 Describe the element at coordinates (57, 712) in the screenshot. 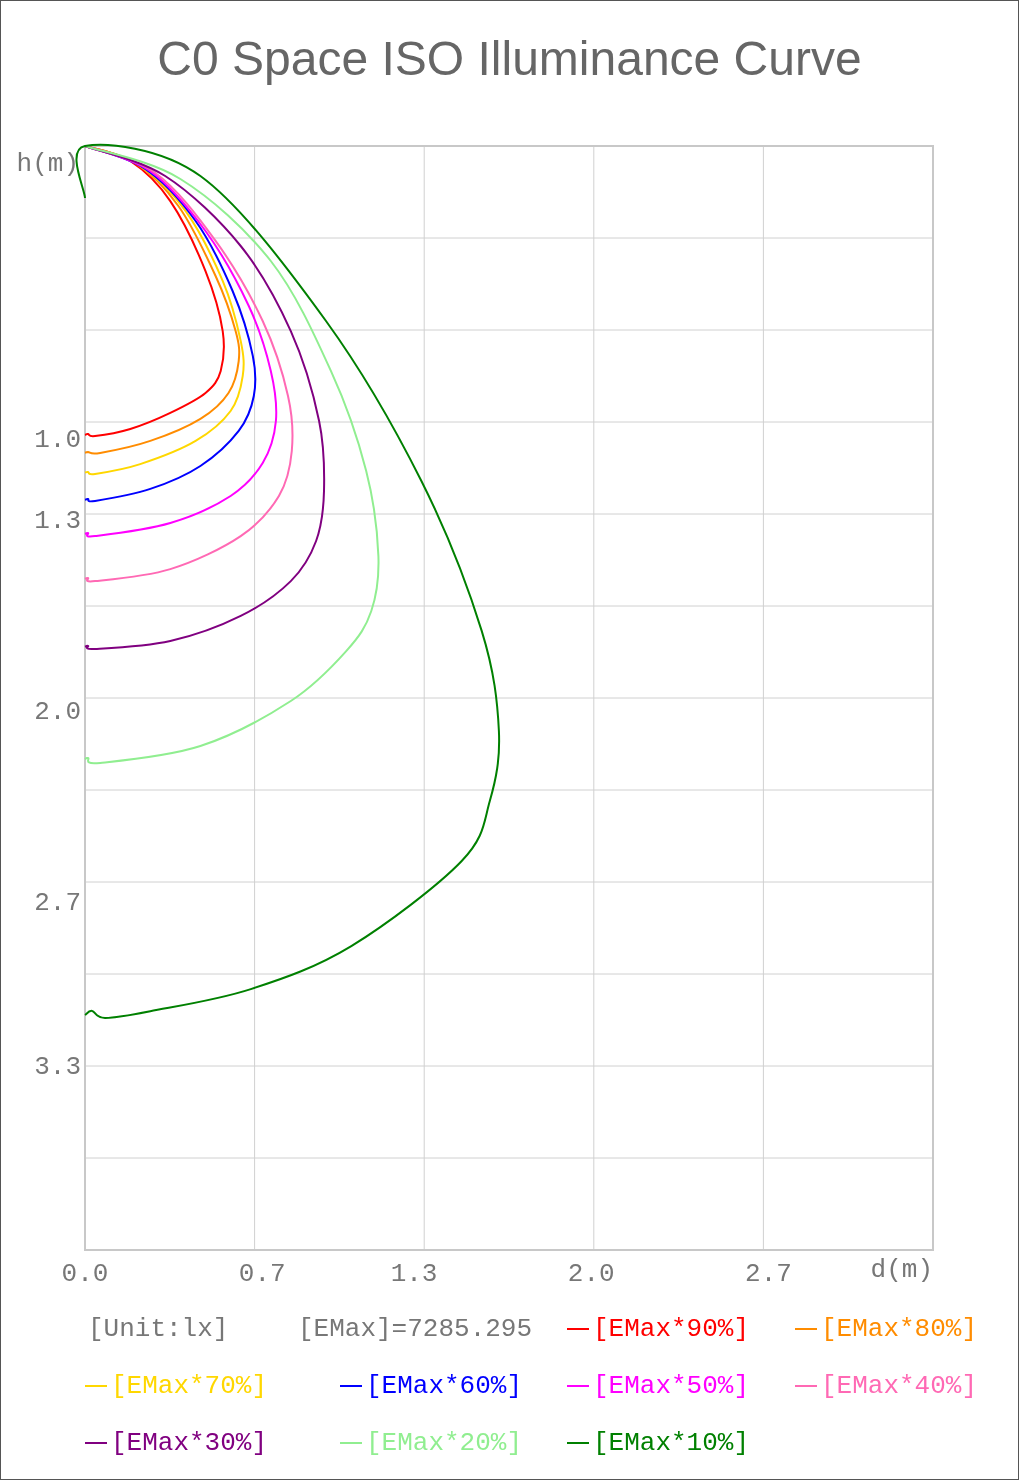

I see `y-tick-label: 2.0` at that location.